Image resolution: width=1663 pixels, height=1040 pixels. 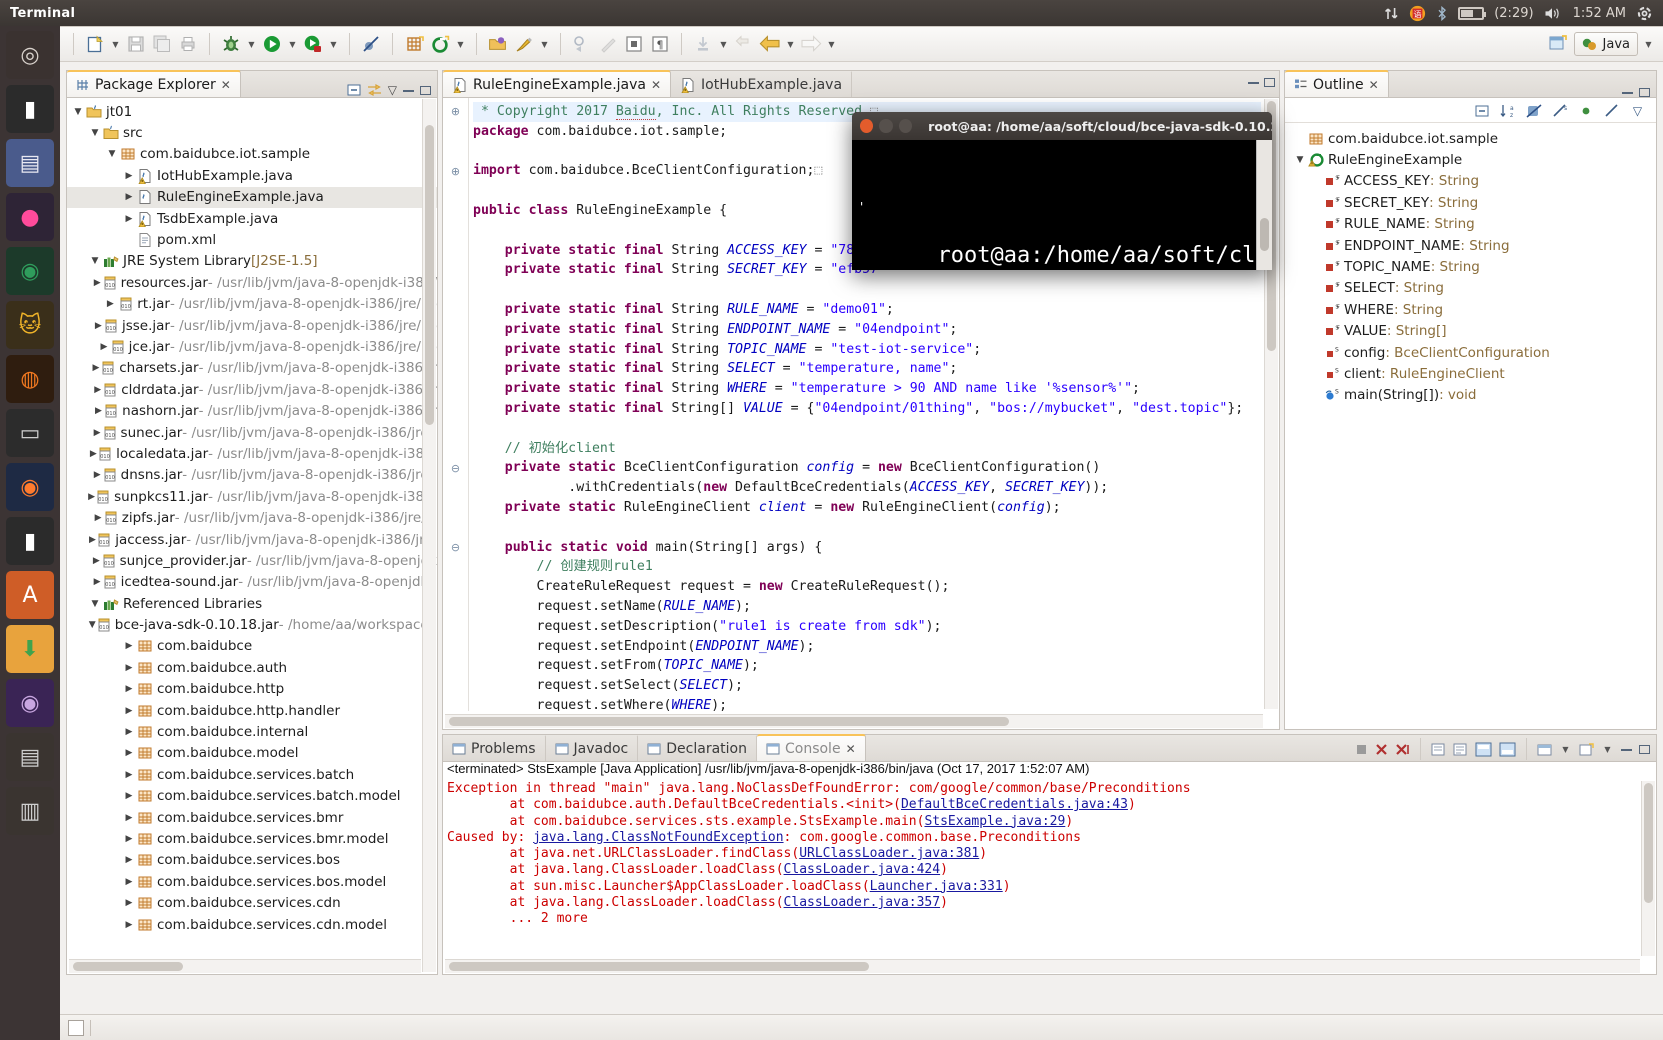 I want to click on tab-declaration: Declaration, so click(x=697, y=747).